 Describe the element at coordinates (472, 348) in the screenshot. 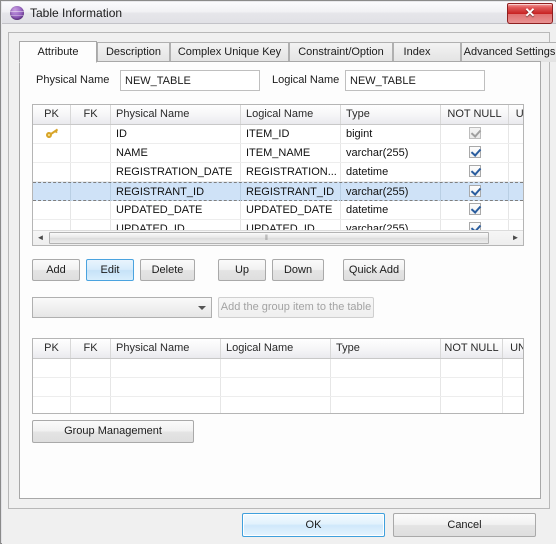

I see `group-column-header-not-null: NOT NULL` at that location.